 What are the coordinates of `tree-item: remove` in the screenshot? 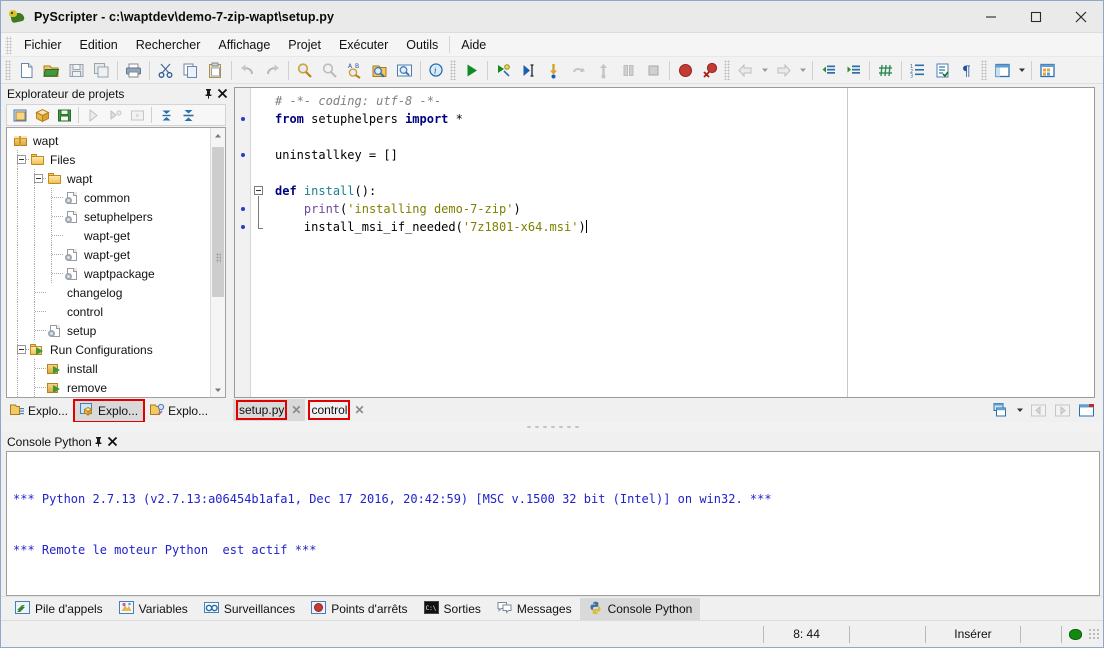 It's located at (116, 387).